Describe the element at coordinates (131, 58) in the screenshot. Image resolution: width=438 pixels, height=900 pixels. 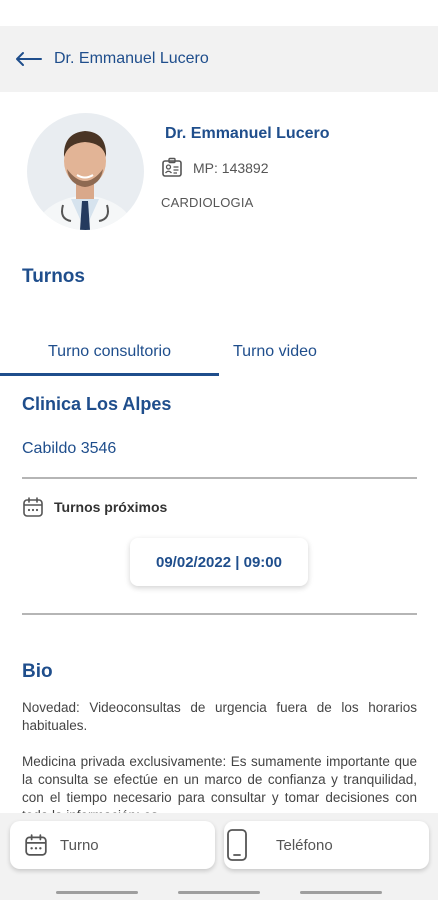
I see `app-bar-title: Dr. Emmanuel Lucero` at that location.